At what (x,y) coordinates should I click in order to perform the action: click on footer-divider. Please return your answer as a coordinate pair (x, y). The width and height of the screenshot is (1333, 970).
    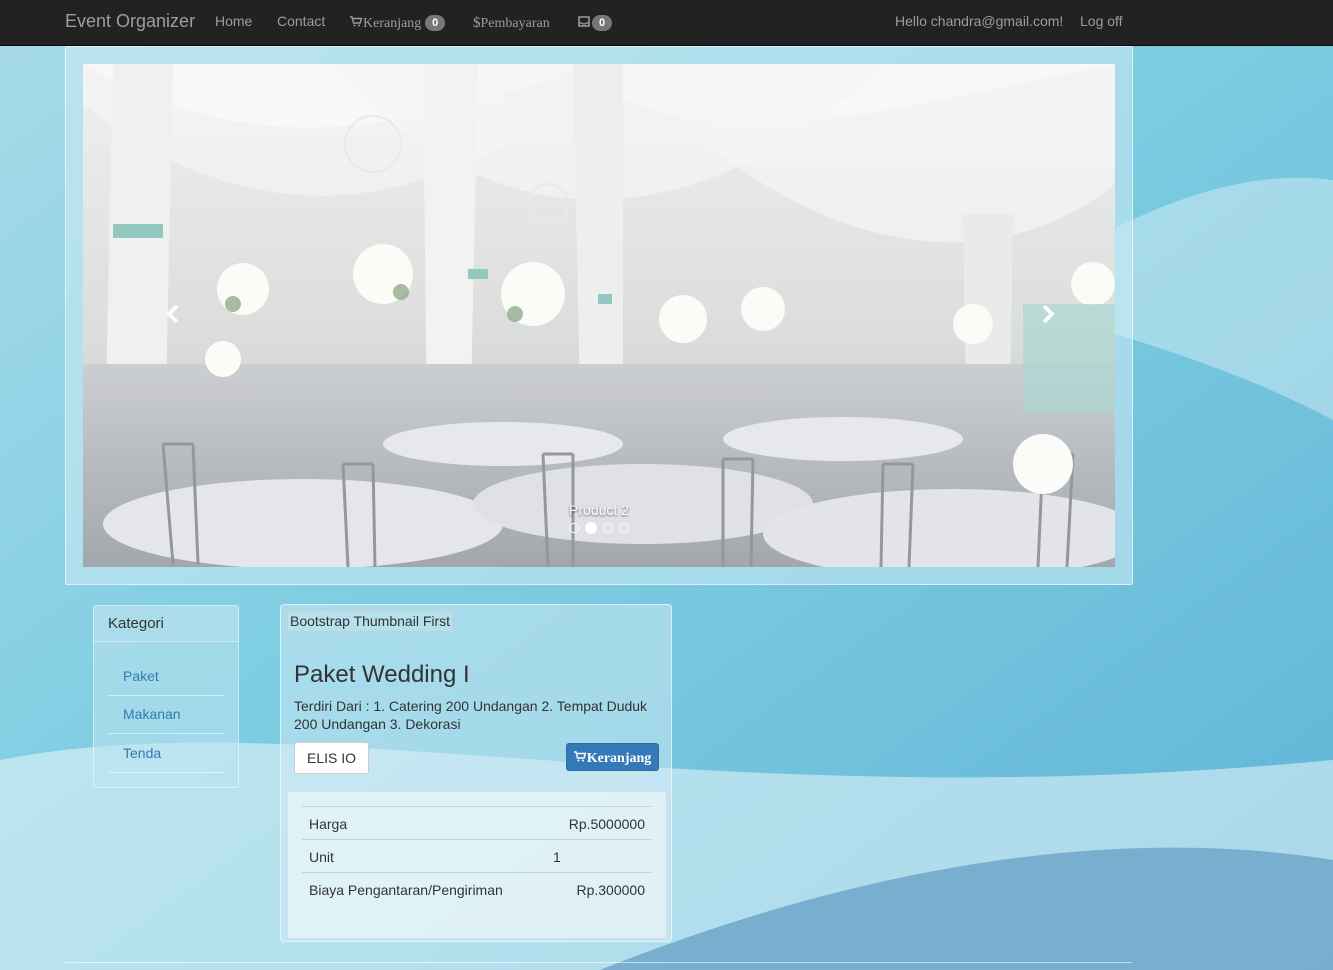
    Looking at the image, I should click on (598, 962).